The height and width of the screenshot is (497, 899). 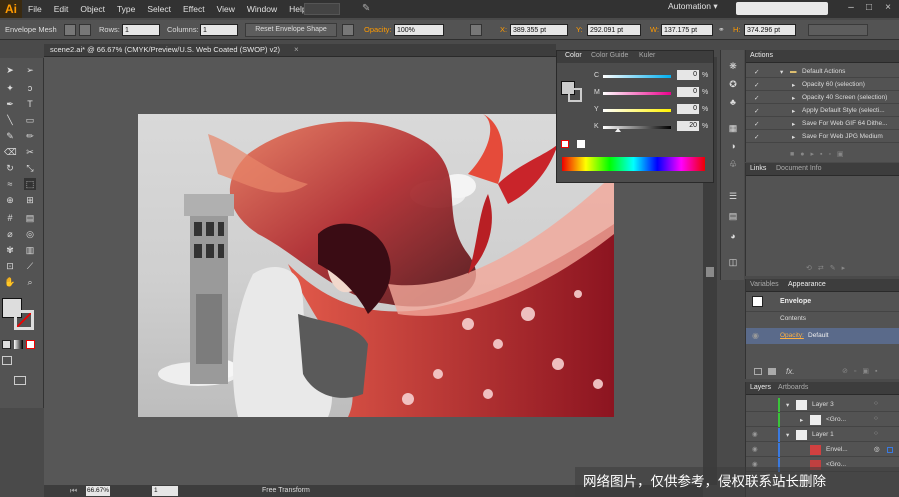 I want to click on paintbrush-tool-icon: ✎, so click(x=10, y=136).